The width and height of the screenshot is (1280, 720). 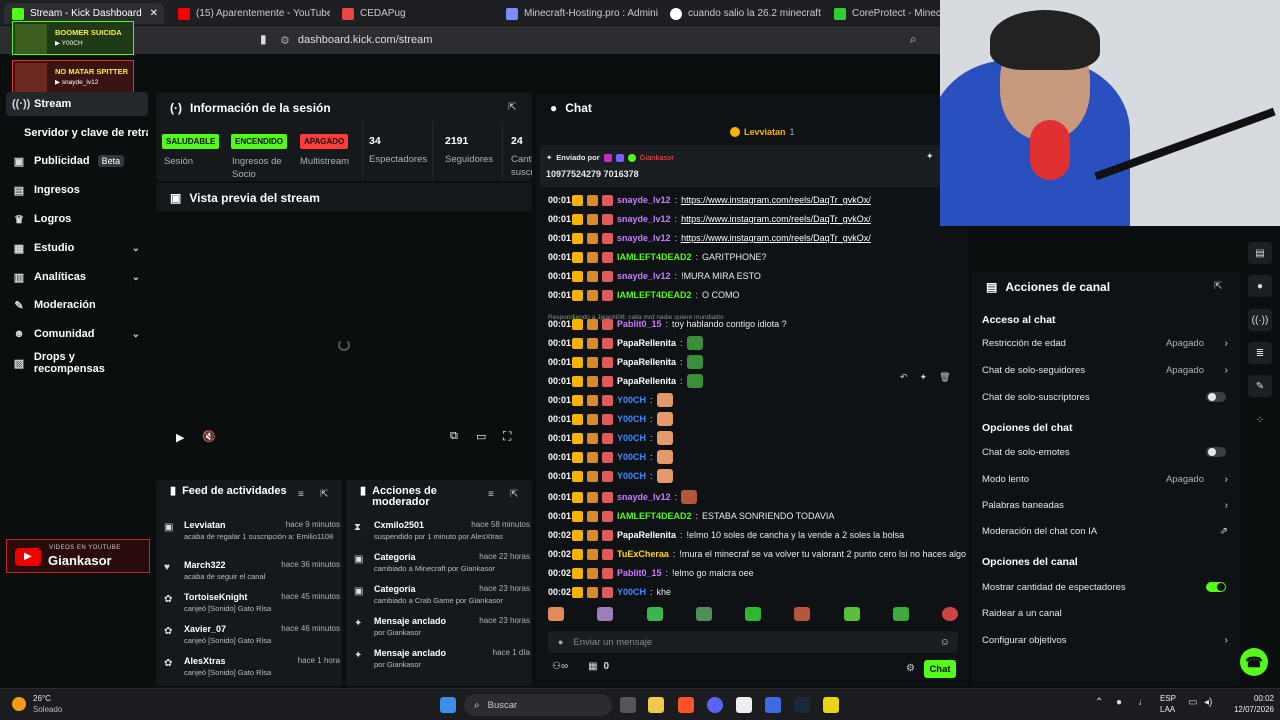 I want to click on mod-action-title: Categoría, so click(x=395, y=589).